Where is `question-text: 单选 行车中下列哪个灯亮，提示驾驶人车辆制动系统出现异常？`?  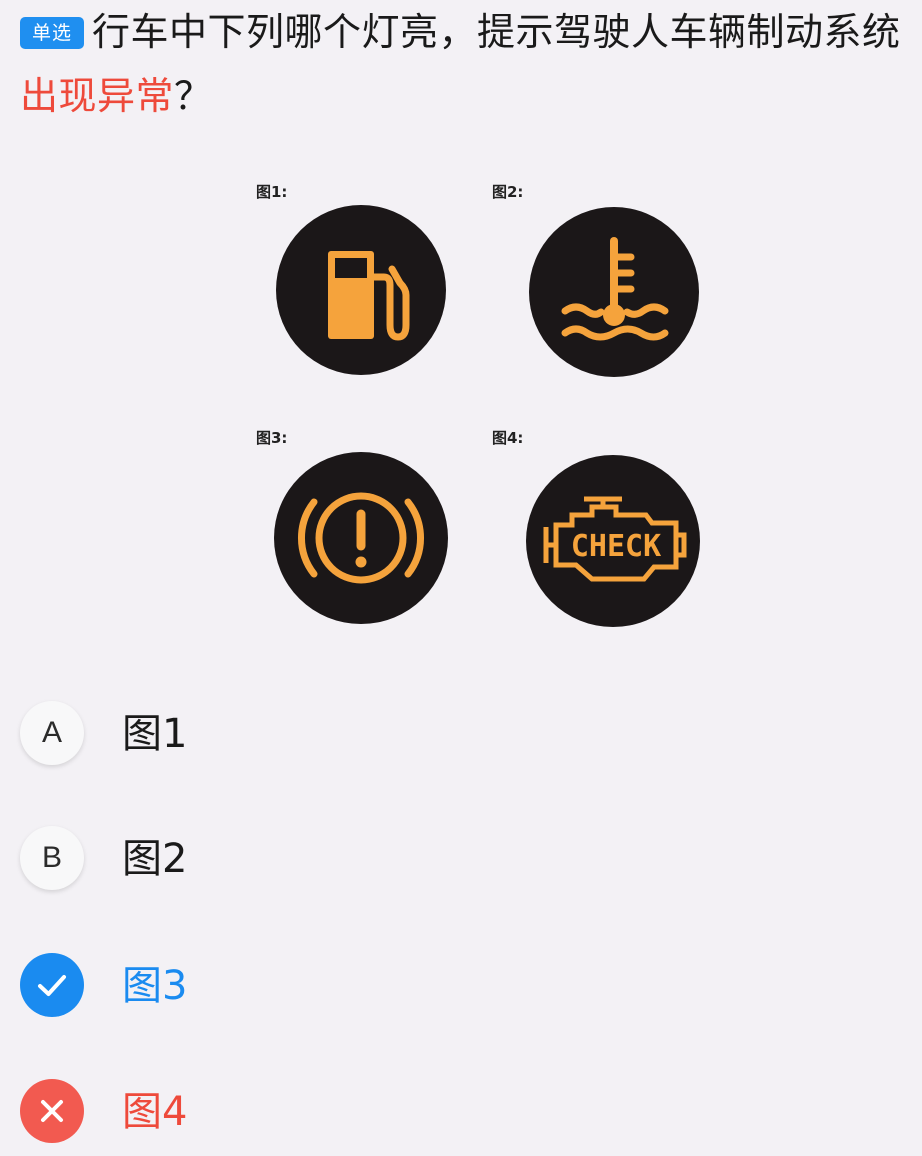 question-text: 单选 行车中下列哪个灯亮，提示驾驶人车辆制动系统出现异常？ is located at coordinates (467, 64).